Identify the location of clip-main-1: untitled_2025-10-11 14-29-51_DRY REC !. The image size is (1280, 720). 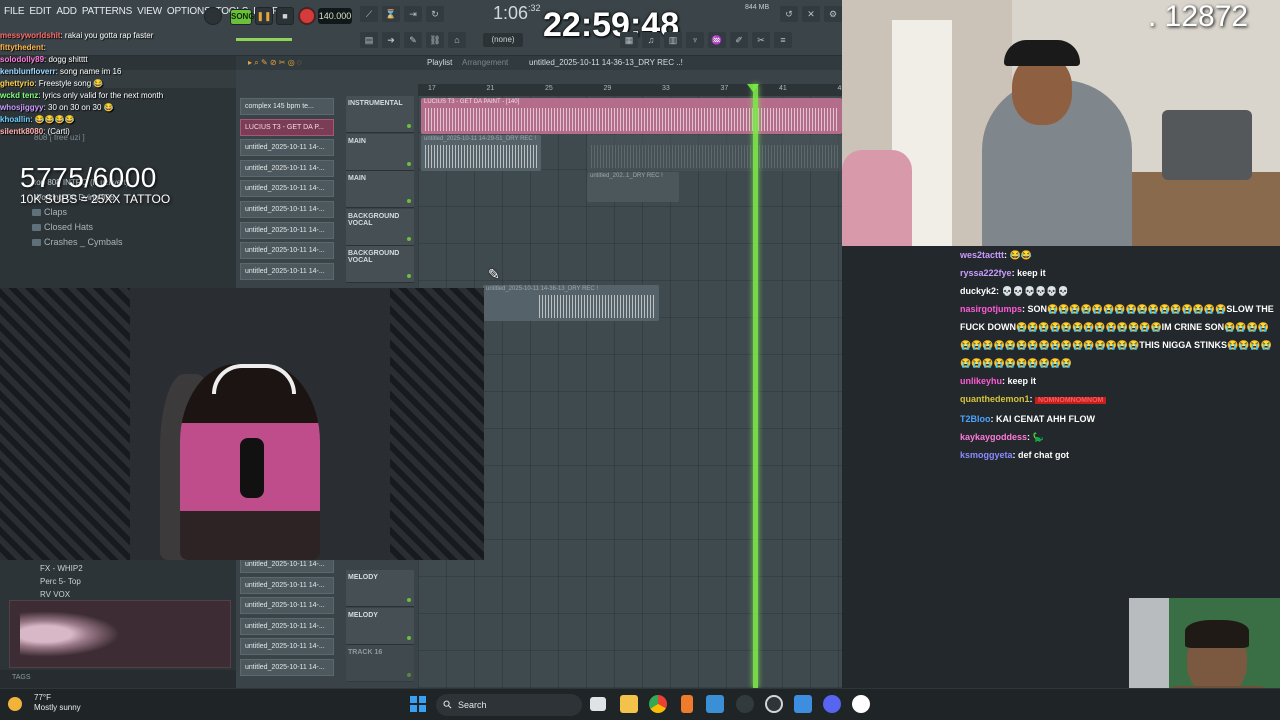
(481, 153).